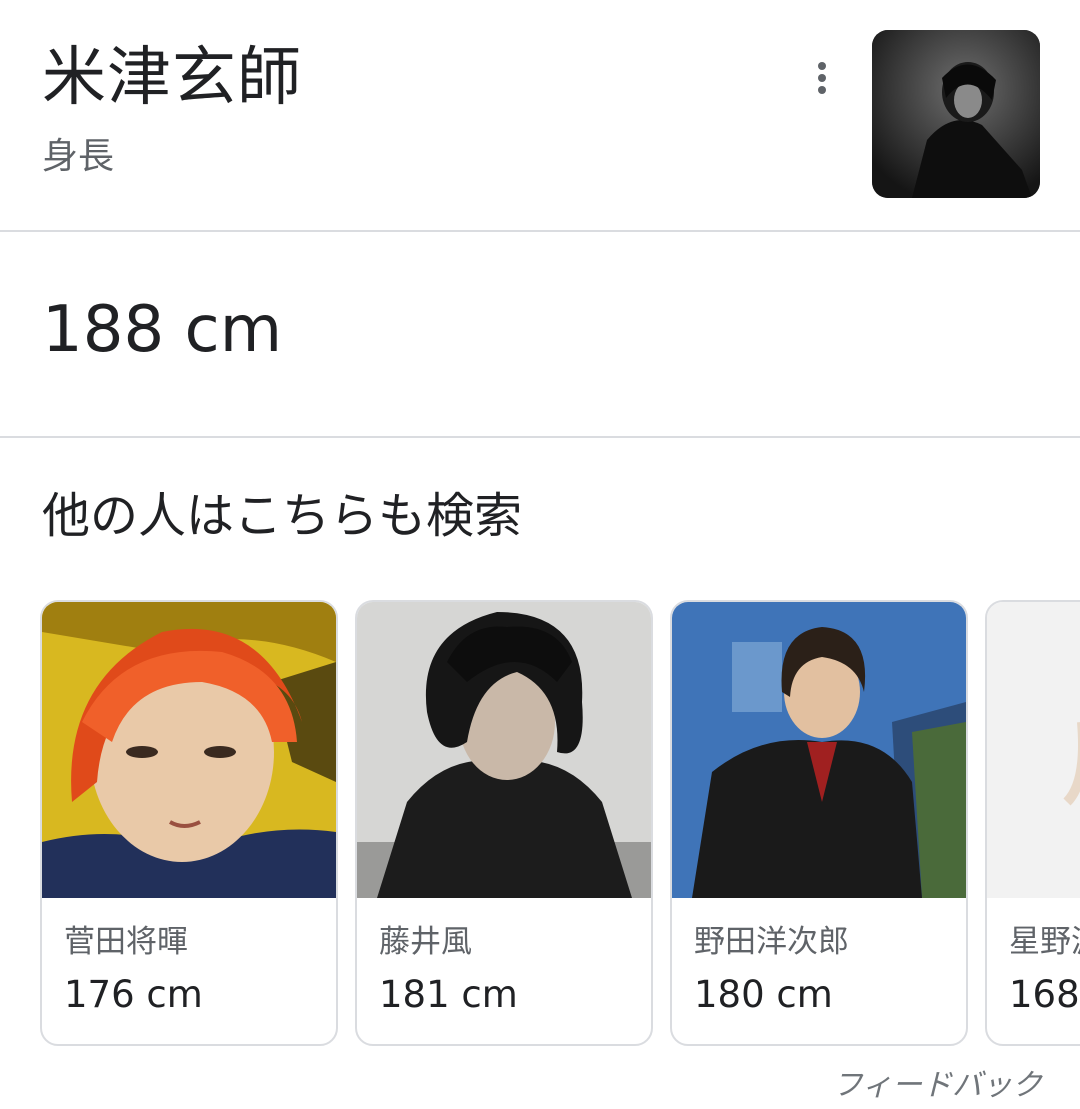 The height and width of the screenshot is (1109, 1080). I want to click on person-name: 菅田将暉, so click(126, 942).